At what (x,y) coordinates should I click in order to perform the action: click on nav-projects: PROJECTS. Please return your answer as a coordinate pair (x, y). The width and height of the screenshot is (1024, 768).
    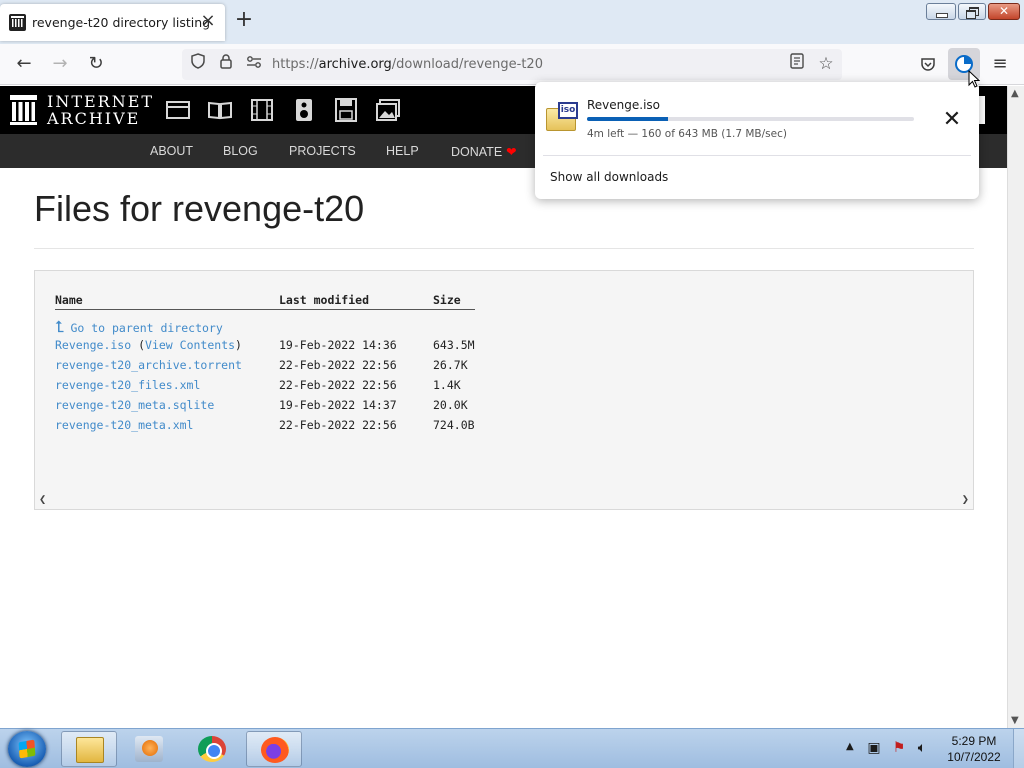
    Looking at the image, I should click on (322, 151).